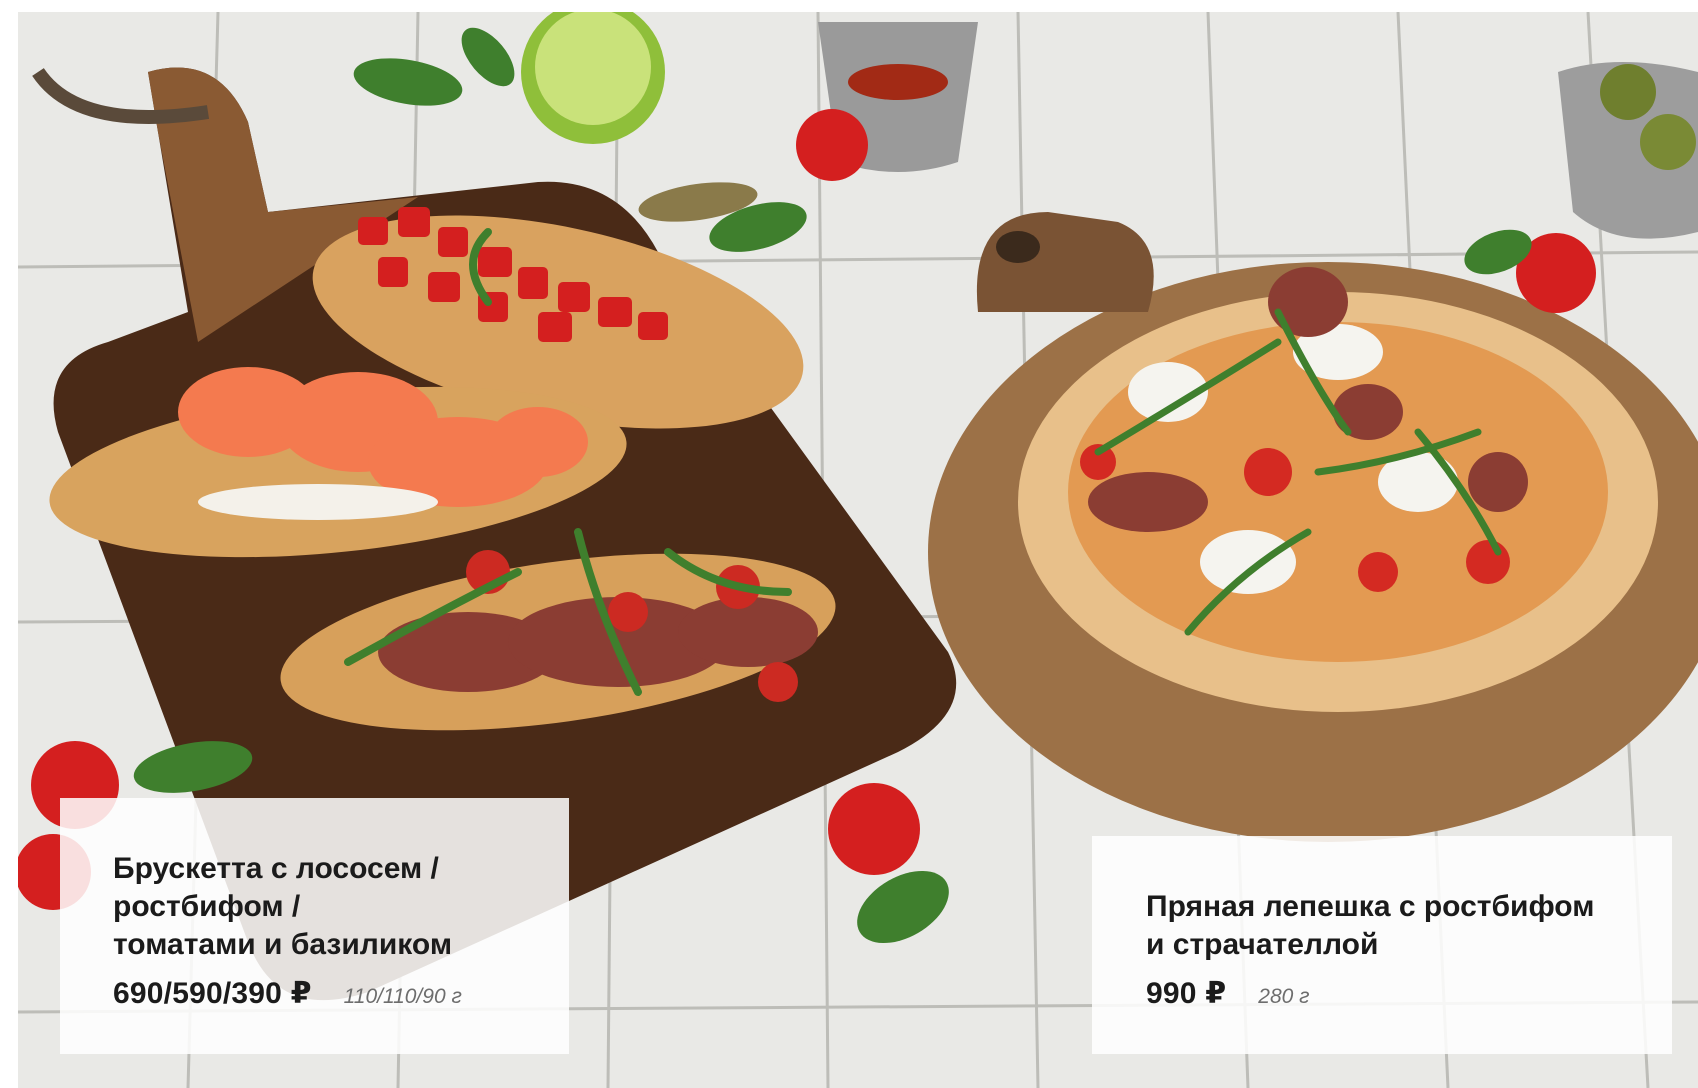 The image size is (1698, 1088). What do you see at coordinates (212, 993) in the screenshot?
I see `dish-price: 690/590/390 ₽` at bounding box center [212, 993].